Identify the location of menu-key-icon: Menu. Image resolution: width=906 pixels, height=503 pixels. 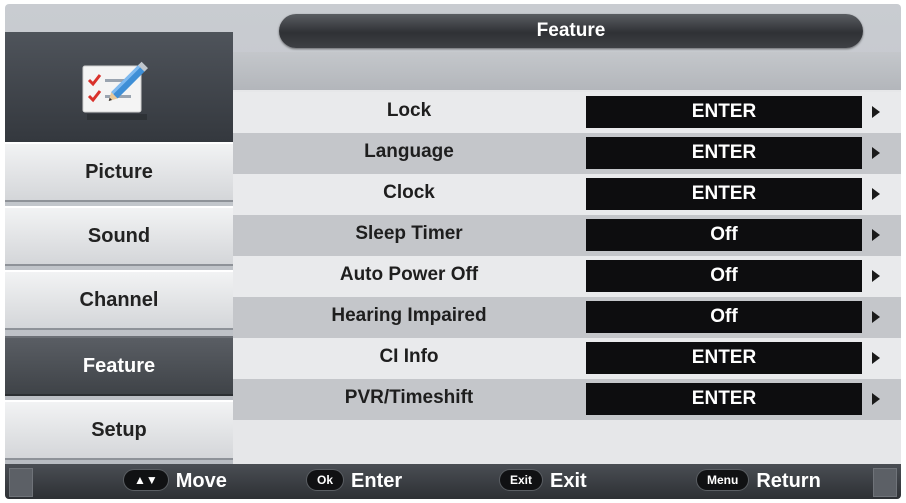
(723, 480).